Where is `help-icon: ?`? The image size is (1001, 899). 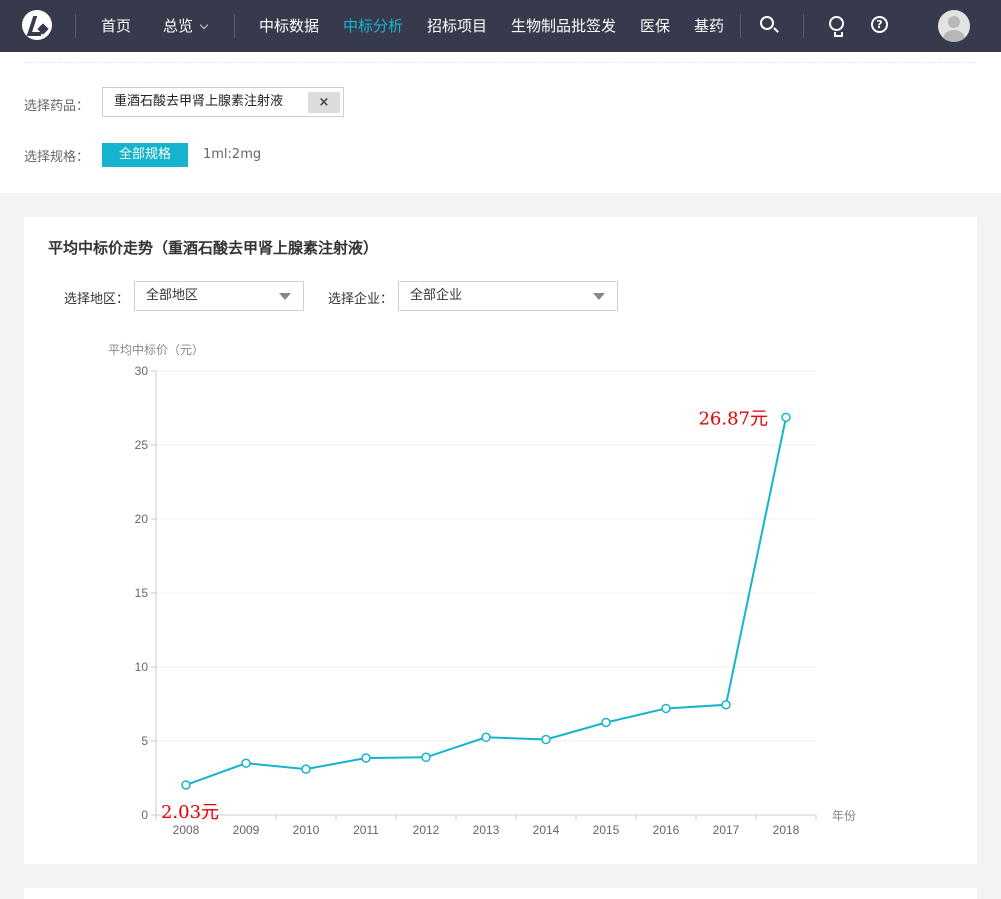 help-icon: ? is located at coordinates (879, 24).